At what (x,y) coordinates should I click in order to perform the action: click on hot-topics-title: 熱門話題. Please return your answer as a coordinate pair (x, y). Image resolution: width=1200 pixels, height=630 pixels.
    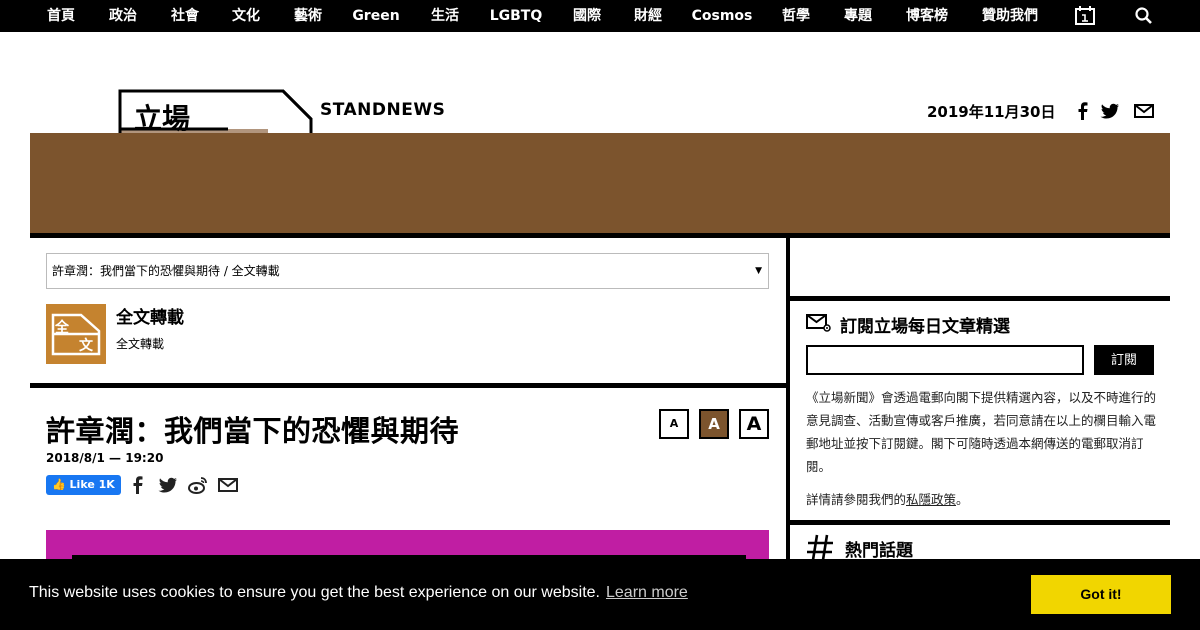
    Looking at the image, I should click on (879, 551).